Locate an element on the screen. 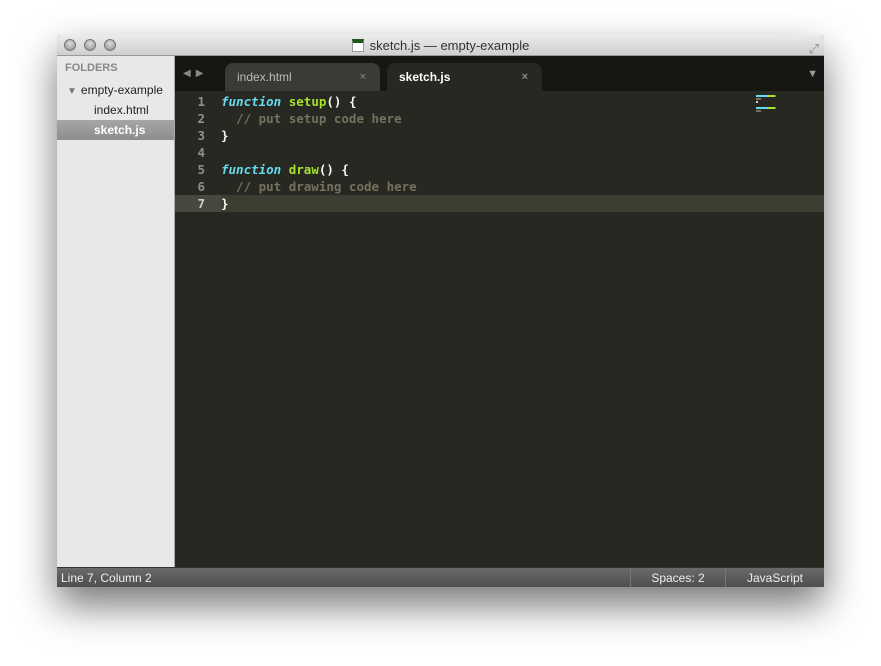 This screenshot has height=666, width=881. function-name: draw is located at coordinates (303, 169).